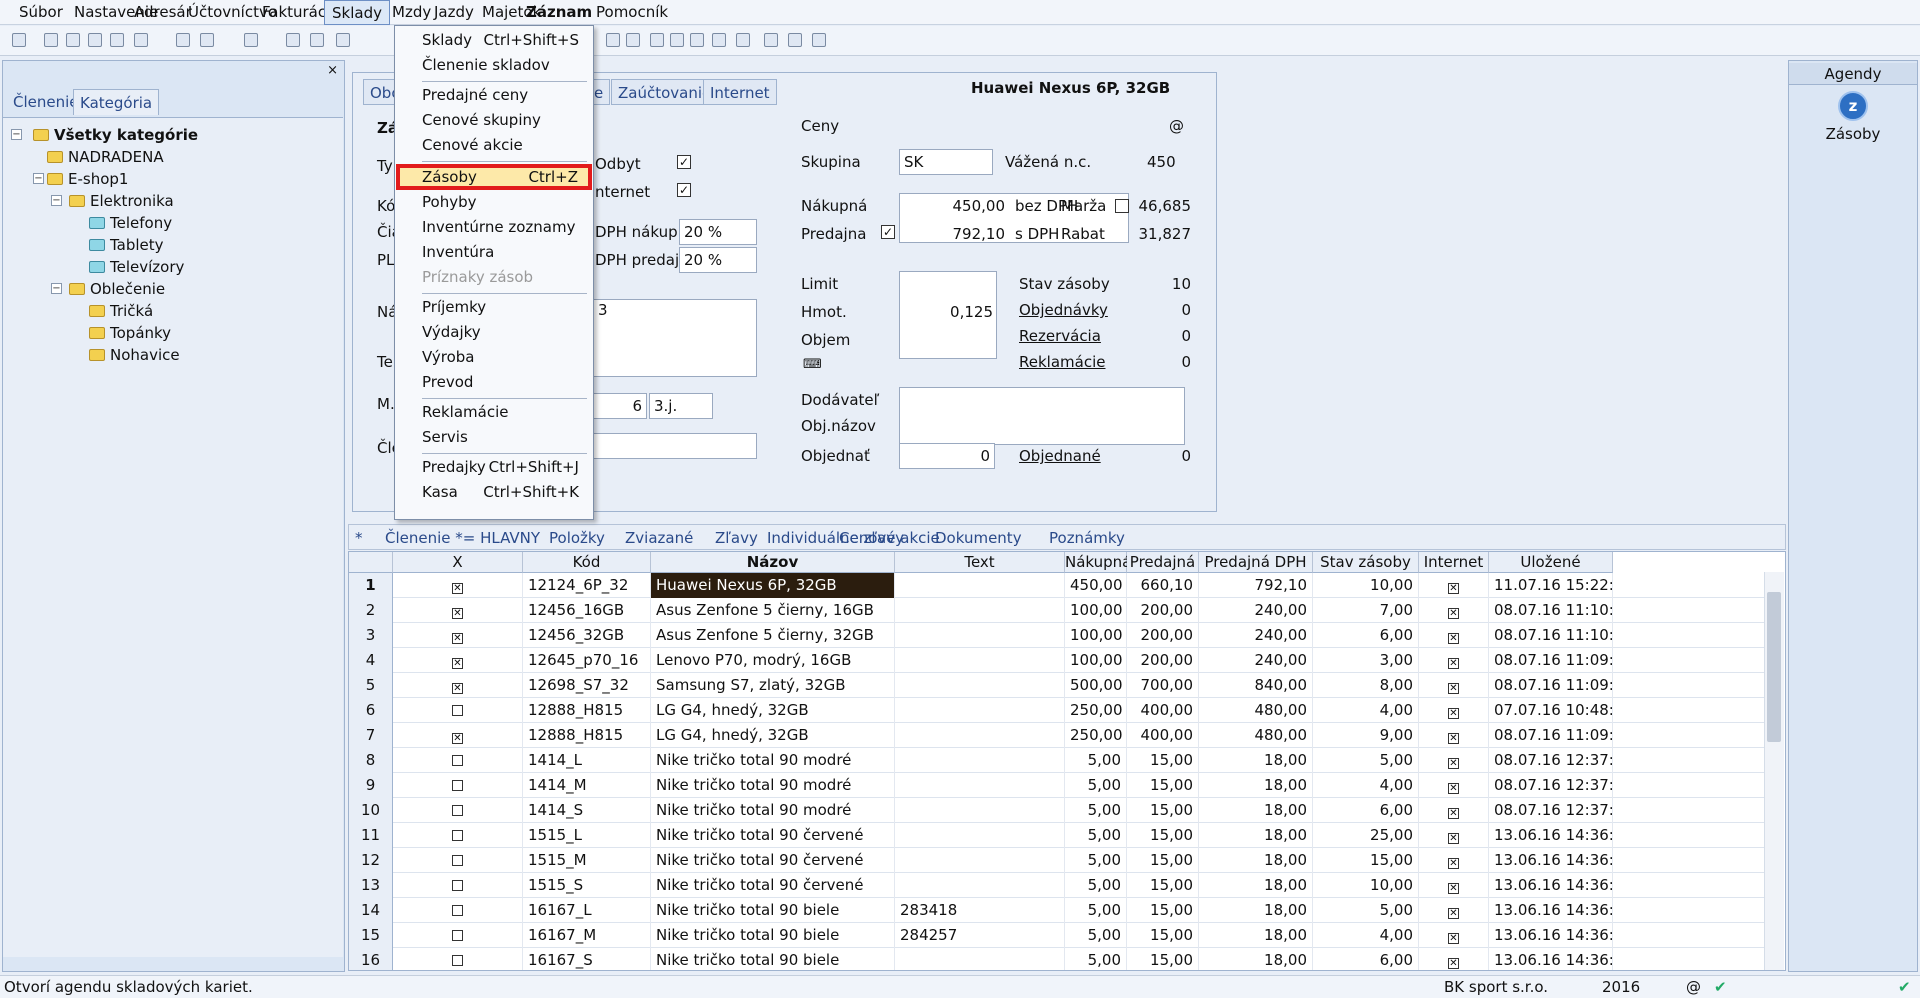 The image size is (1920, 998). I want to click on tree-node: NADRADENA, so click(105, 157).